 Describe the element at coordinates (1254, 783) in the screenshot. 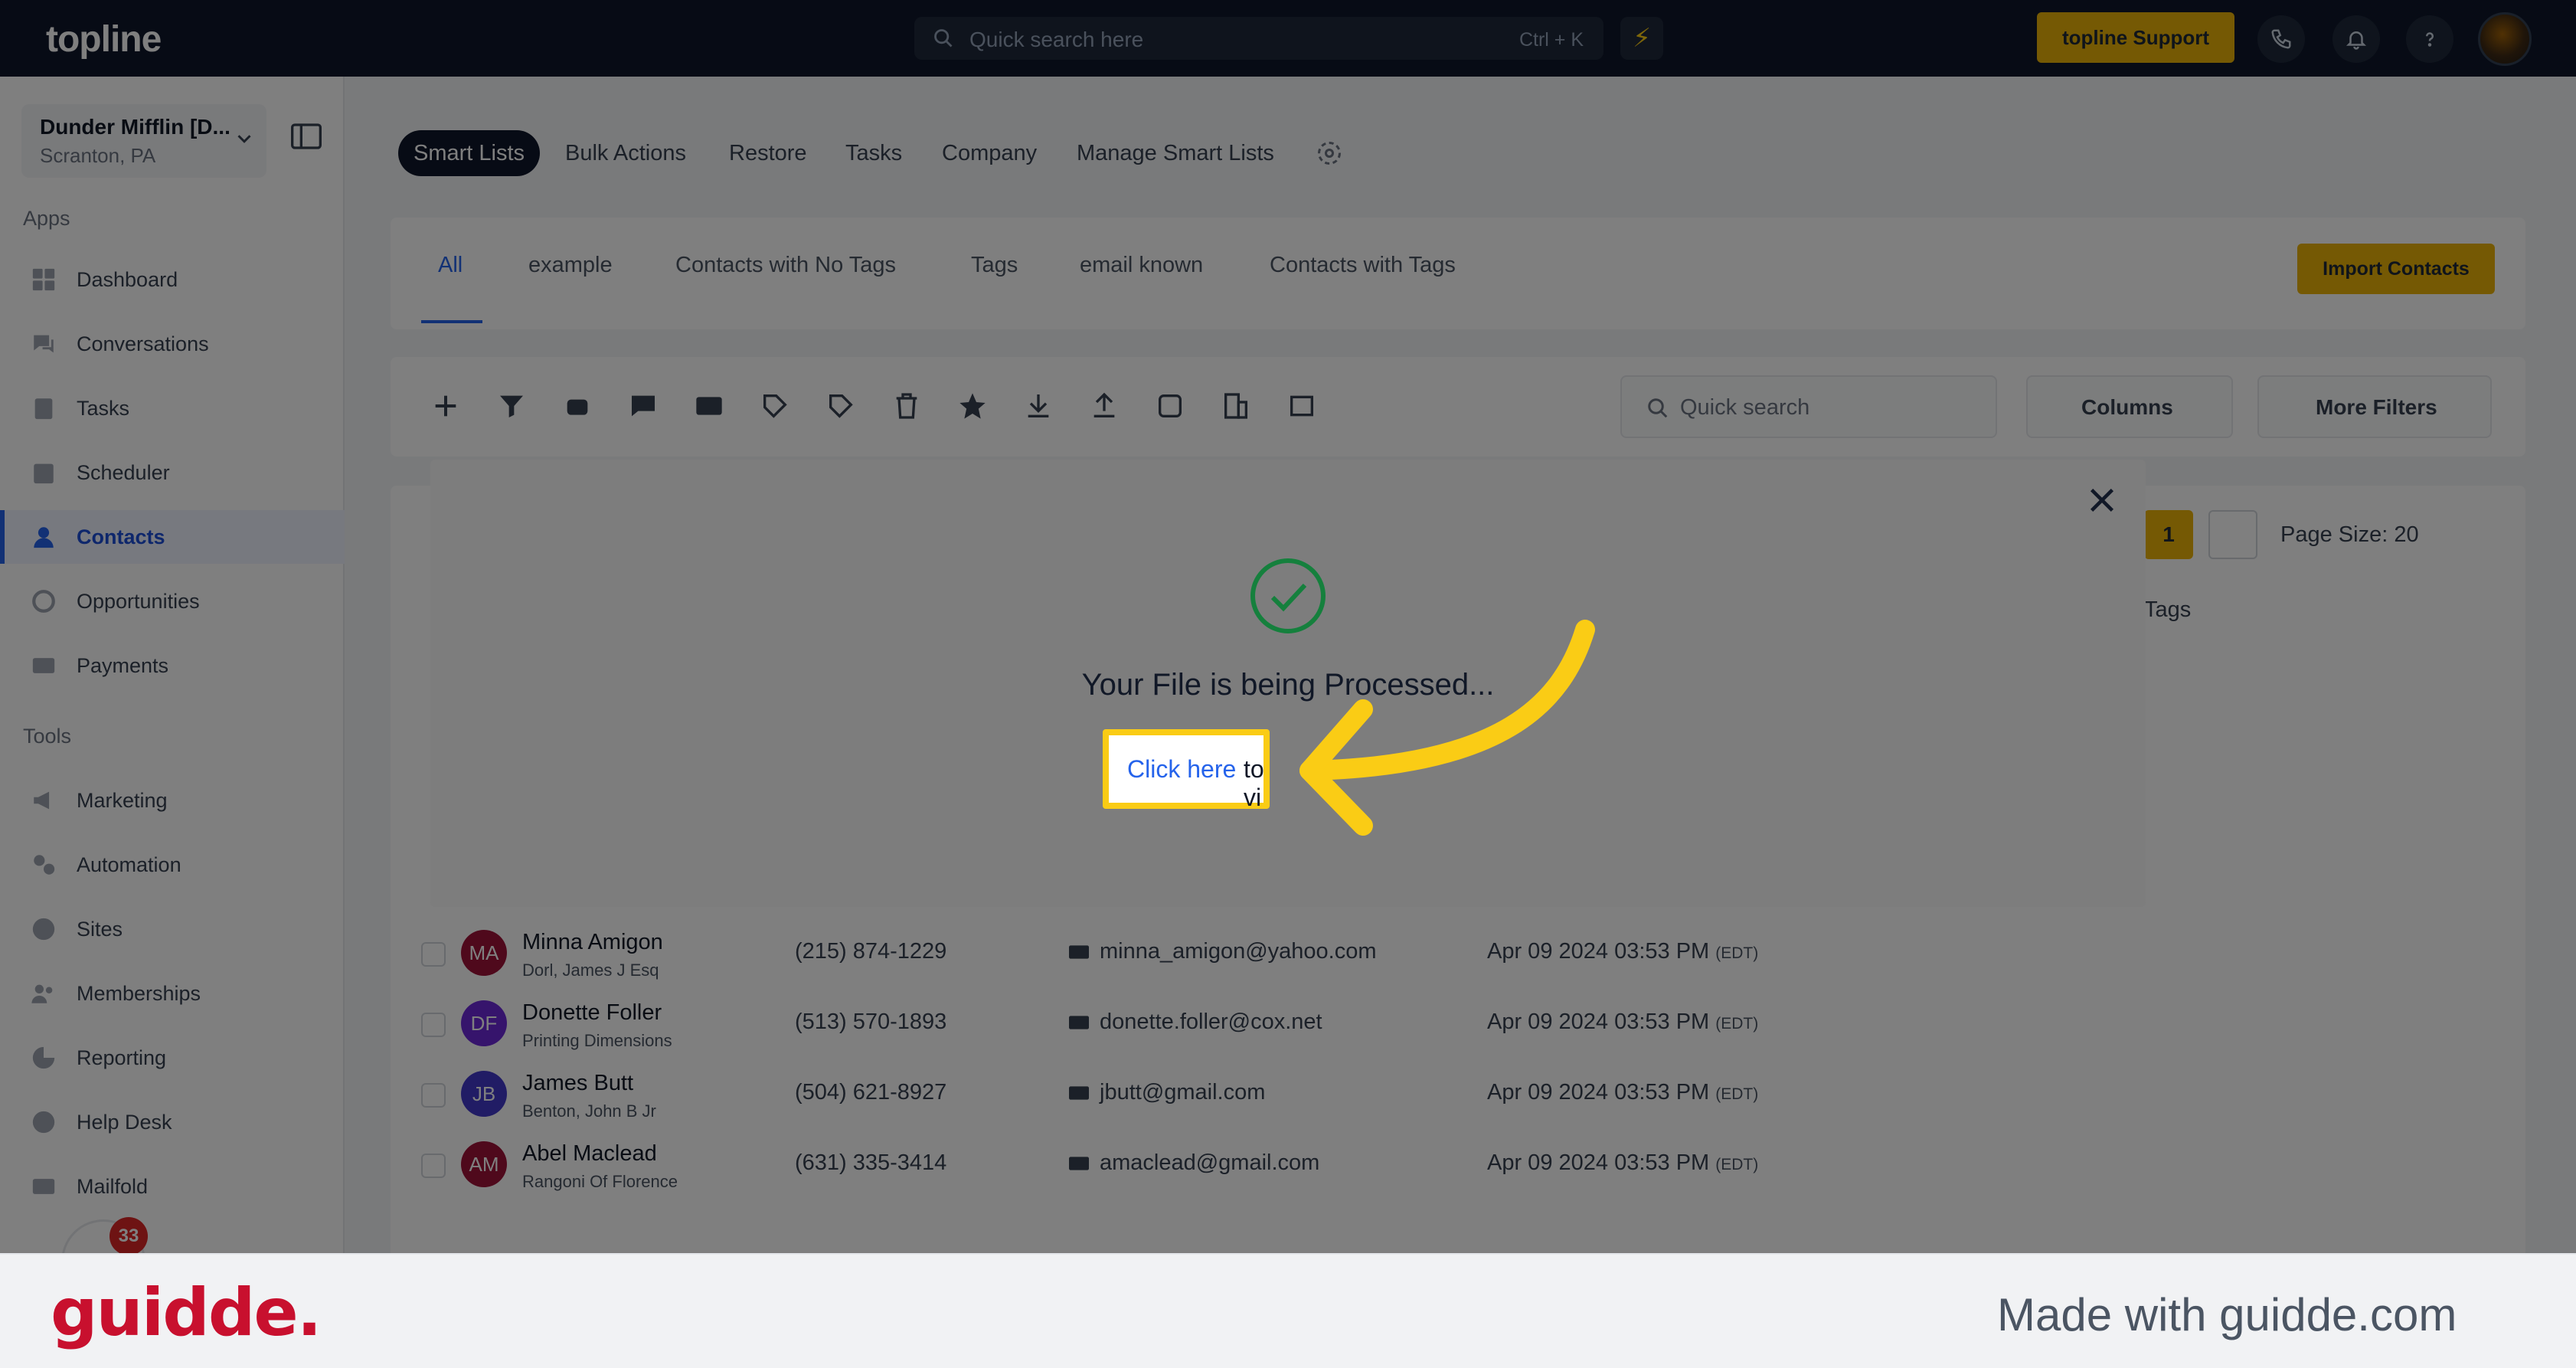

I see `link-trailing-text: to vi` at that location.